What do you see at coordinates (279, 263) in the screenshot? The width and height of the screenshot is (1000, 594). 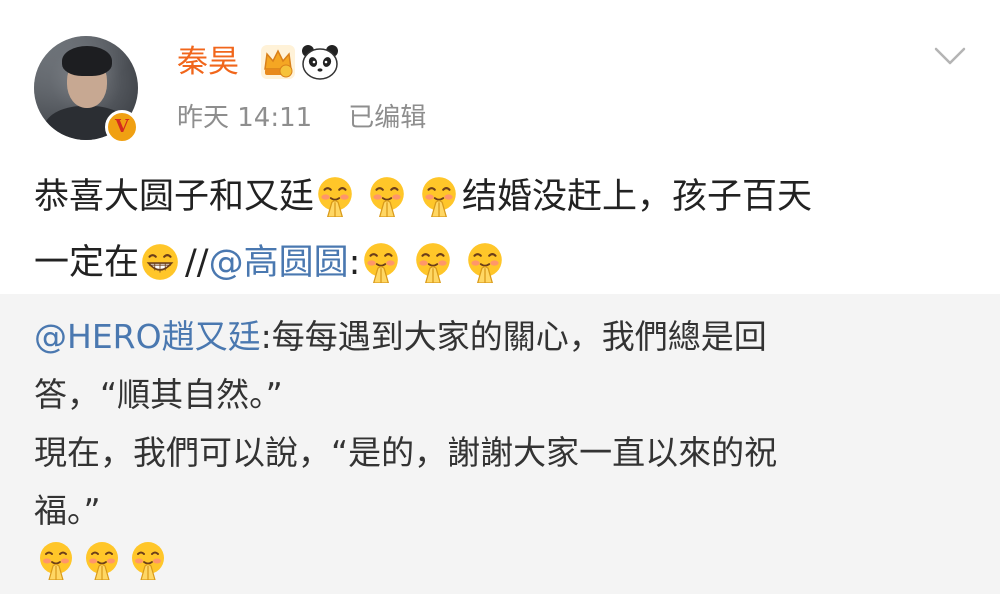 I see `mention-link: @高圆圆` at bounding box center [279, 263].